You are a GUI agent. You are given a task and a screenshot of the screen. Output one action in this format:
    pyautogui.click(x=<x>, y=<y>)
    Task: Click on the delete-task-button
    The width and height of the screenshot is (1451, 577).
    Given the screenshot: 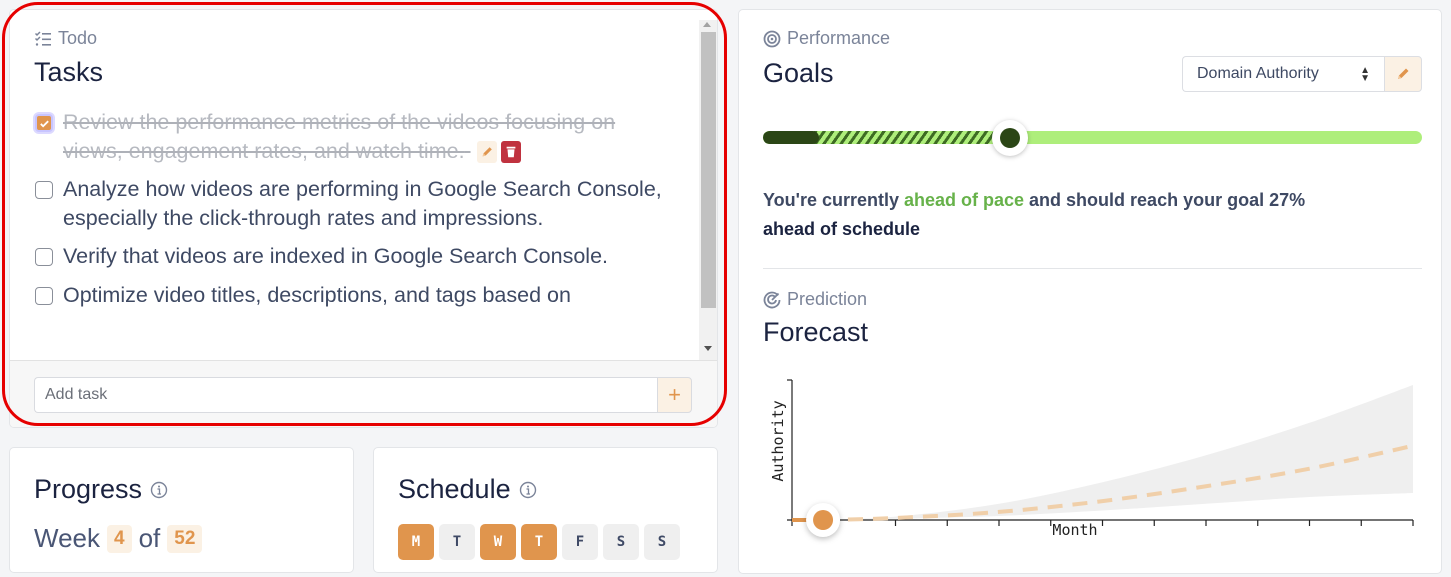 What is the action you would take?
    pyautogui.click(x=510, y=151)
    